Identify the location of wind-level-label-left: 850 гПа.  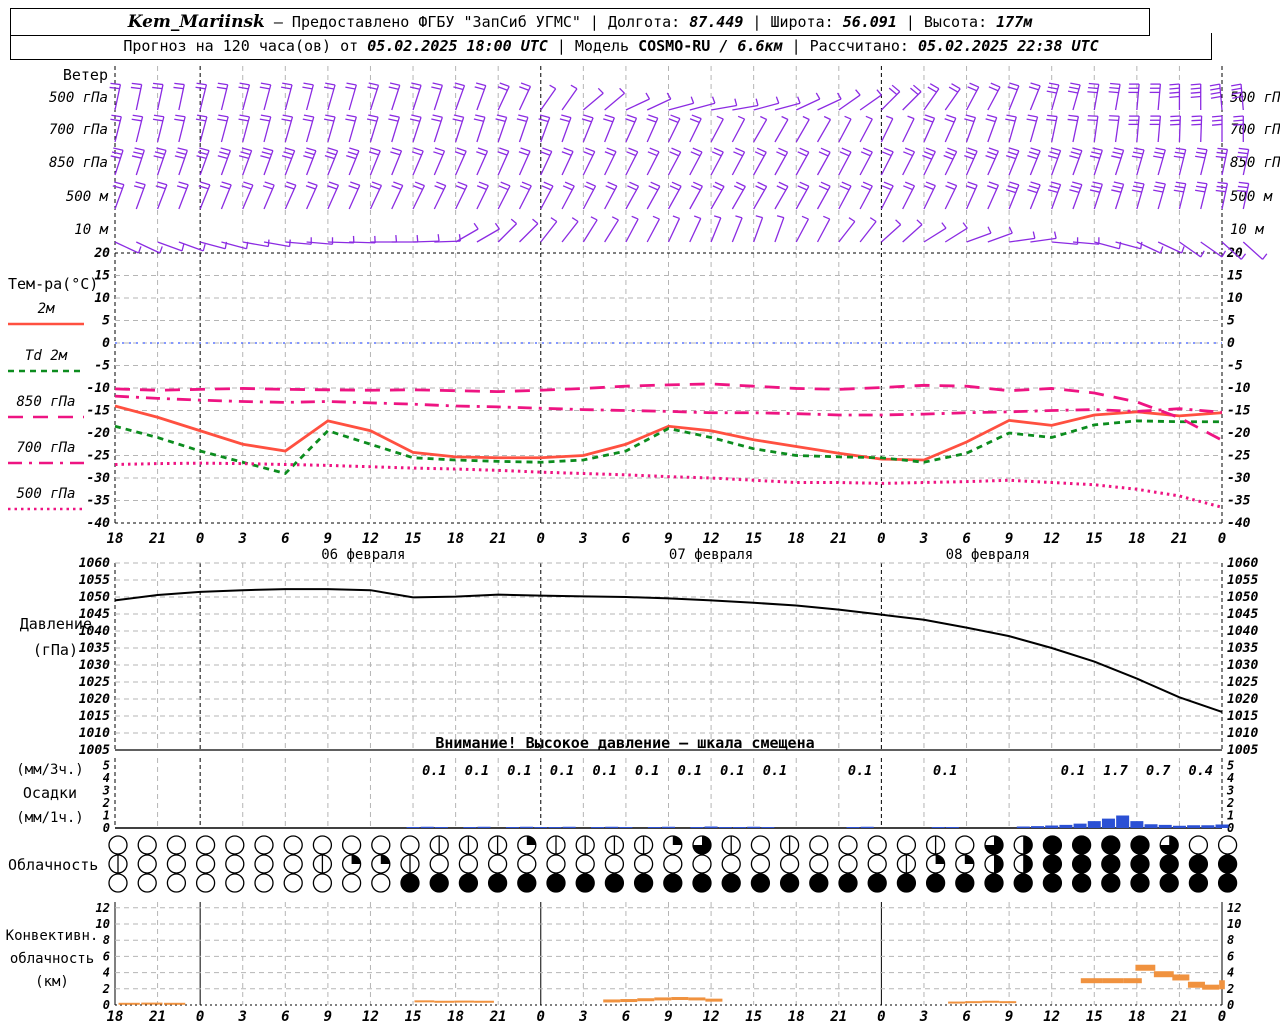
(78, 163).